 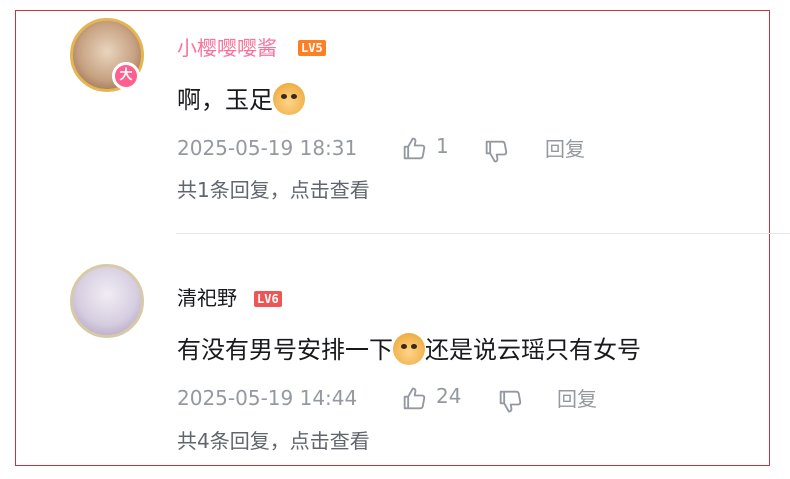 What do you see at coordinates (533, 350) in the screenshot?
I see `comment-text-after: 还是说云瑶只有女号` at bounding box center [533, 350].